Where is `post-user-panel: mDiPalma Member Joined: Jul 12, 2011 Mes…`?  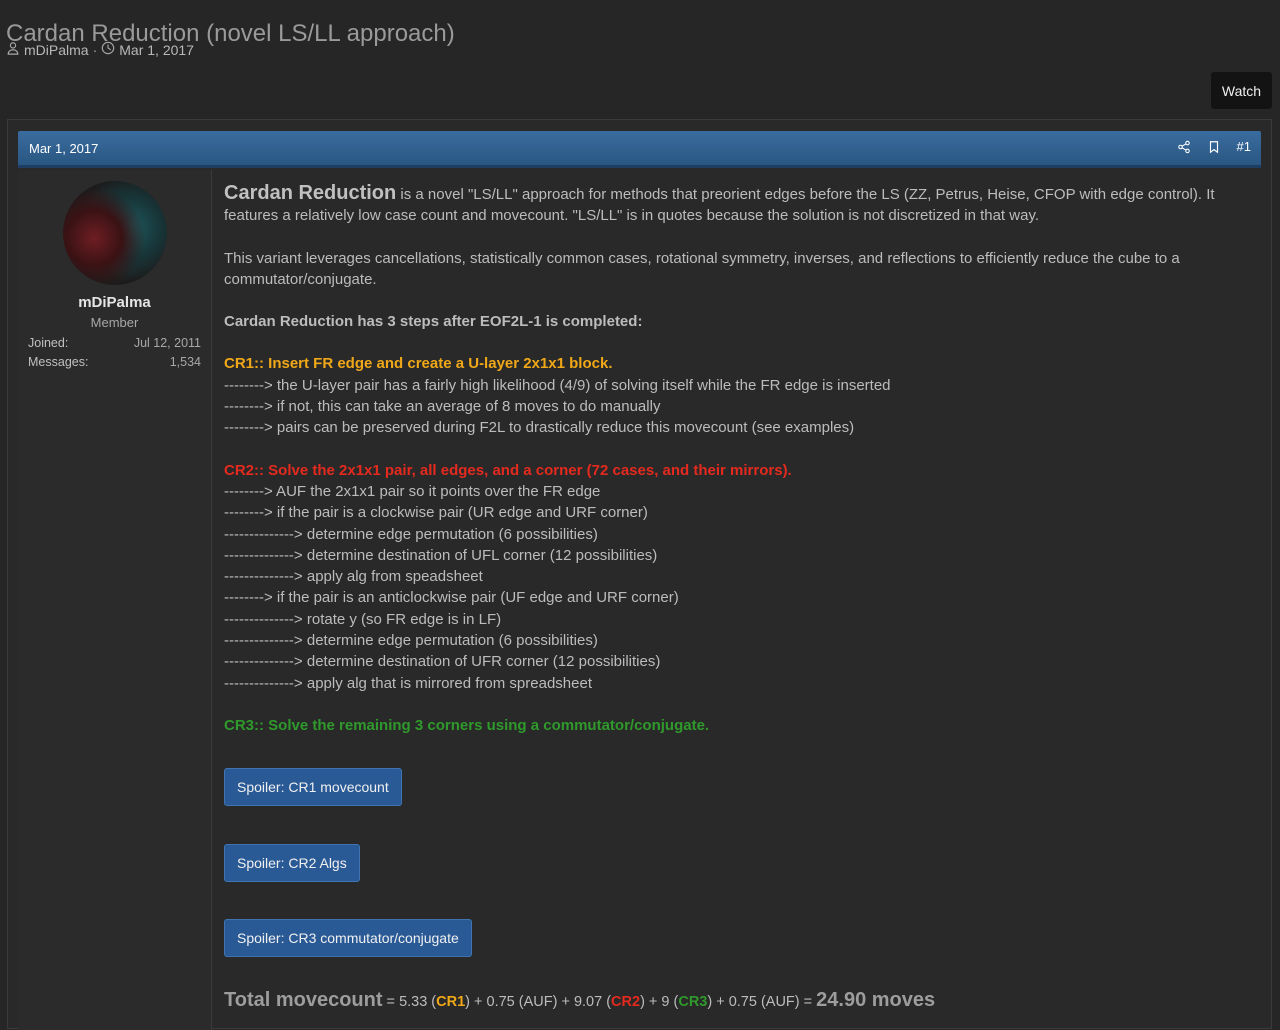 post-user-panel: mDiPalma Member Joined: Jul 12, 2011 Mes… is located at coordinates (115, 600).